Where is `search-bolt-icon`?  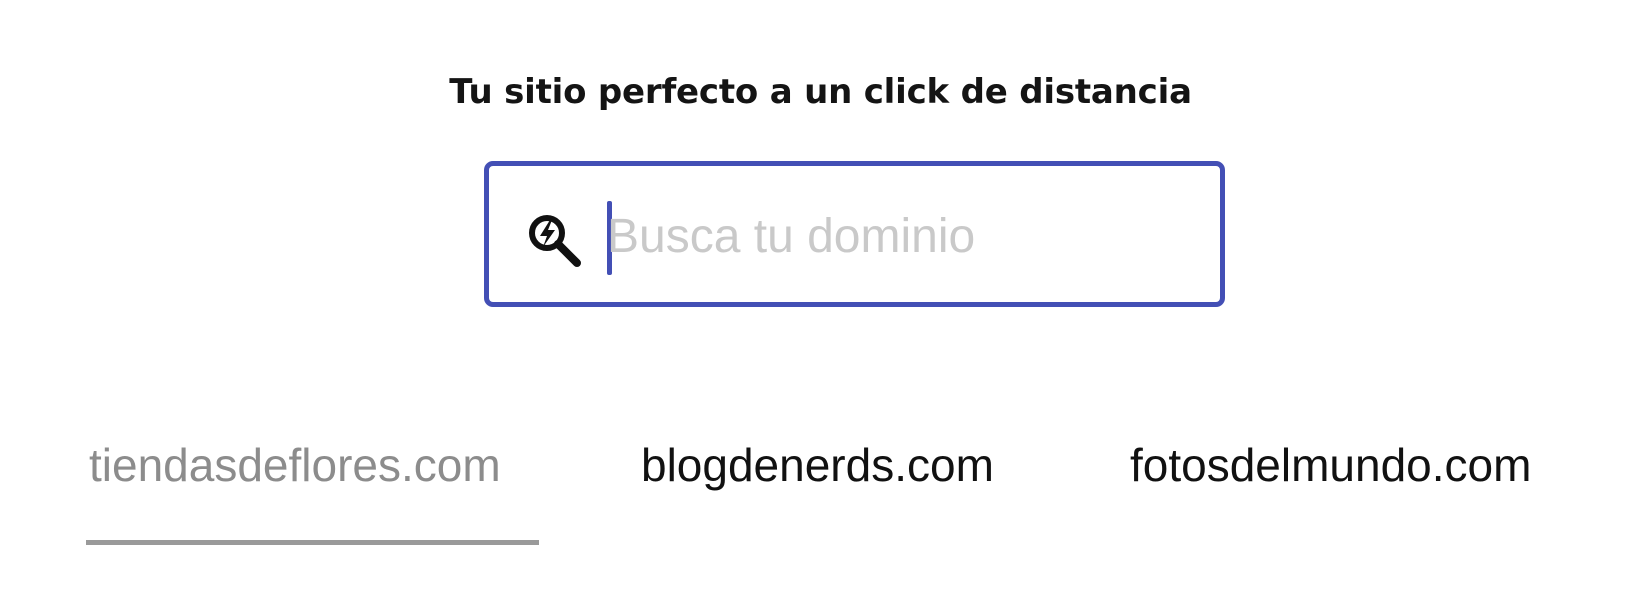
search-bolt-icon is located at coordinates (554, 240).